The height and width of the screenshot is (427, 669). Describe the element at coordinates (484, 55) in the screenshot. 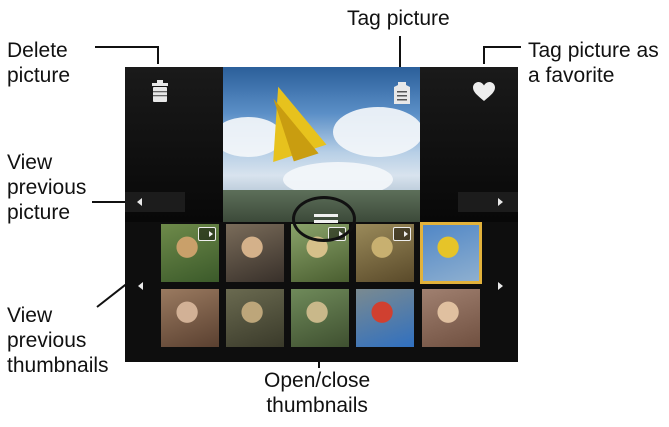

I see `leader-line-favorite-v` at that location.